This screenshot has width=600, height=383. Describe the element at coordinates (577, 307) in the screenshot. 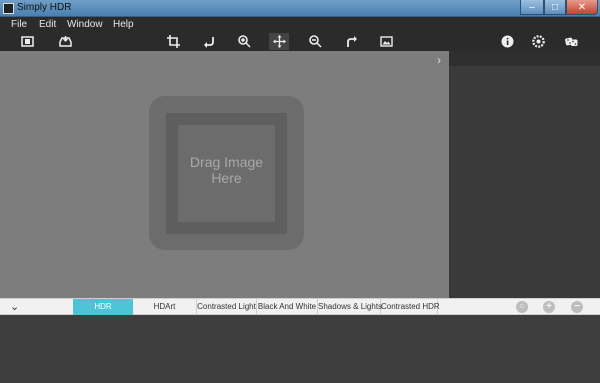

I see `remove-preset-icon: −` at that location.